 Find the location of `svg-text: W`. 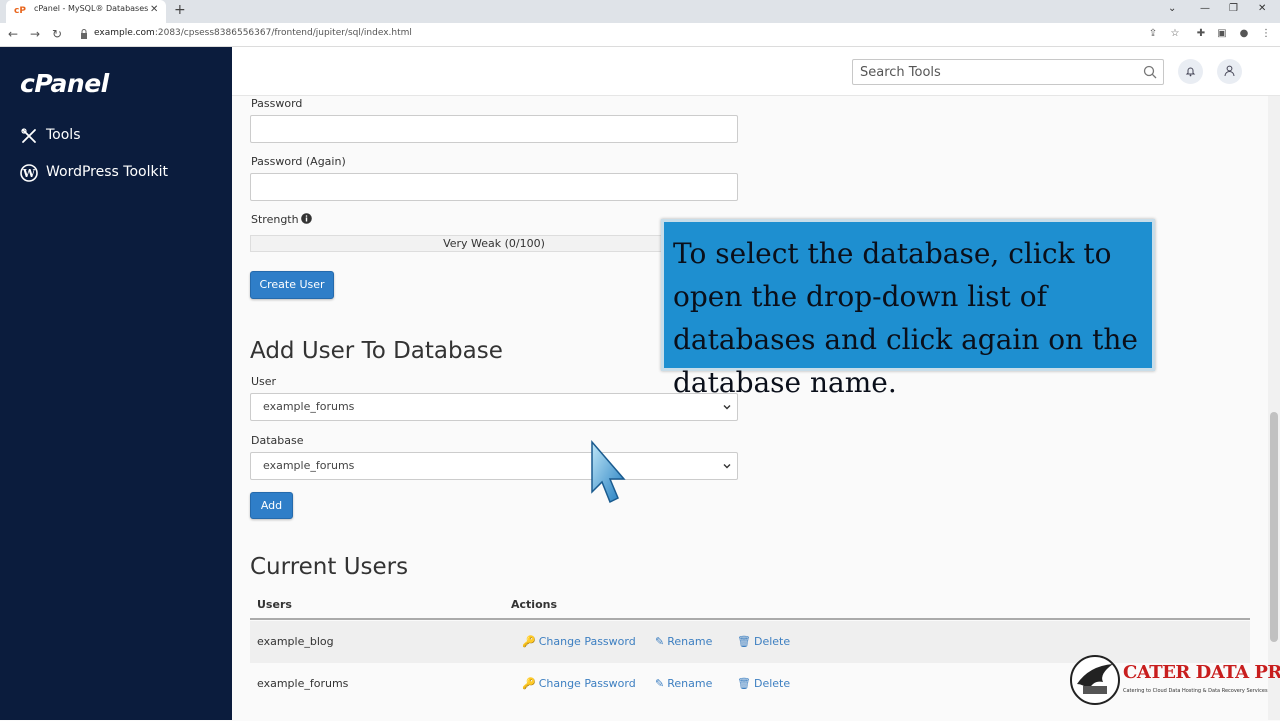

svg-text: W is located at coordinates (29, 173).